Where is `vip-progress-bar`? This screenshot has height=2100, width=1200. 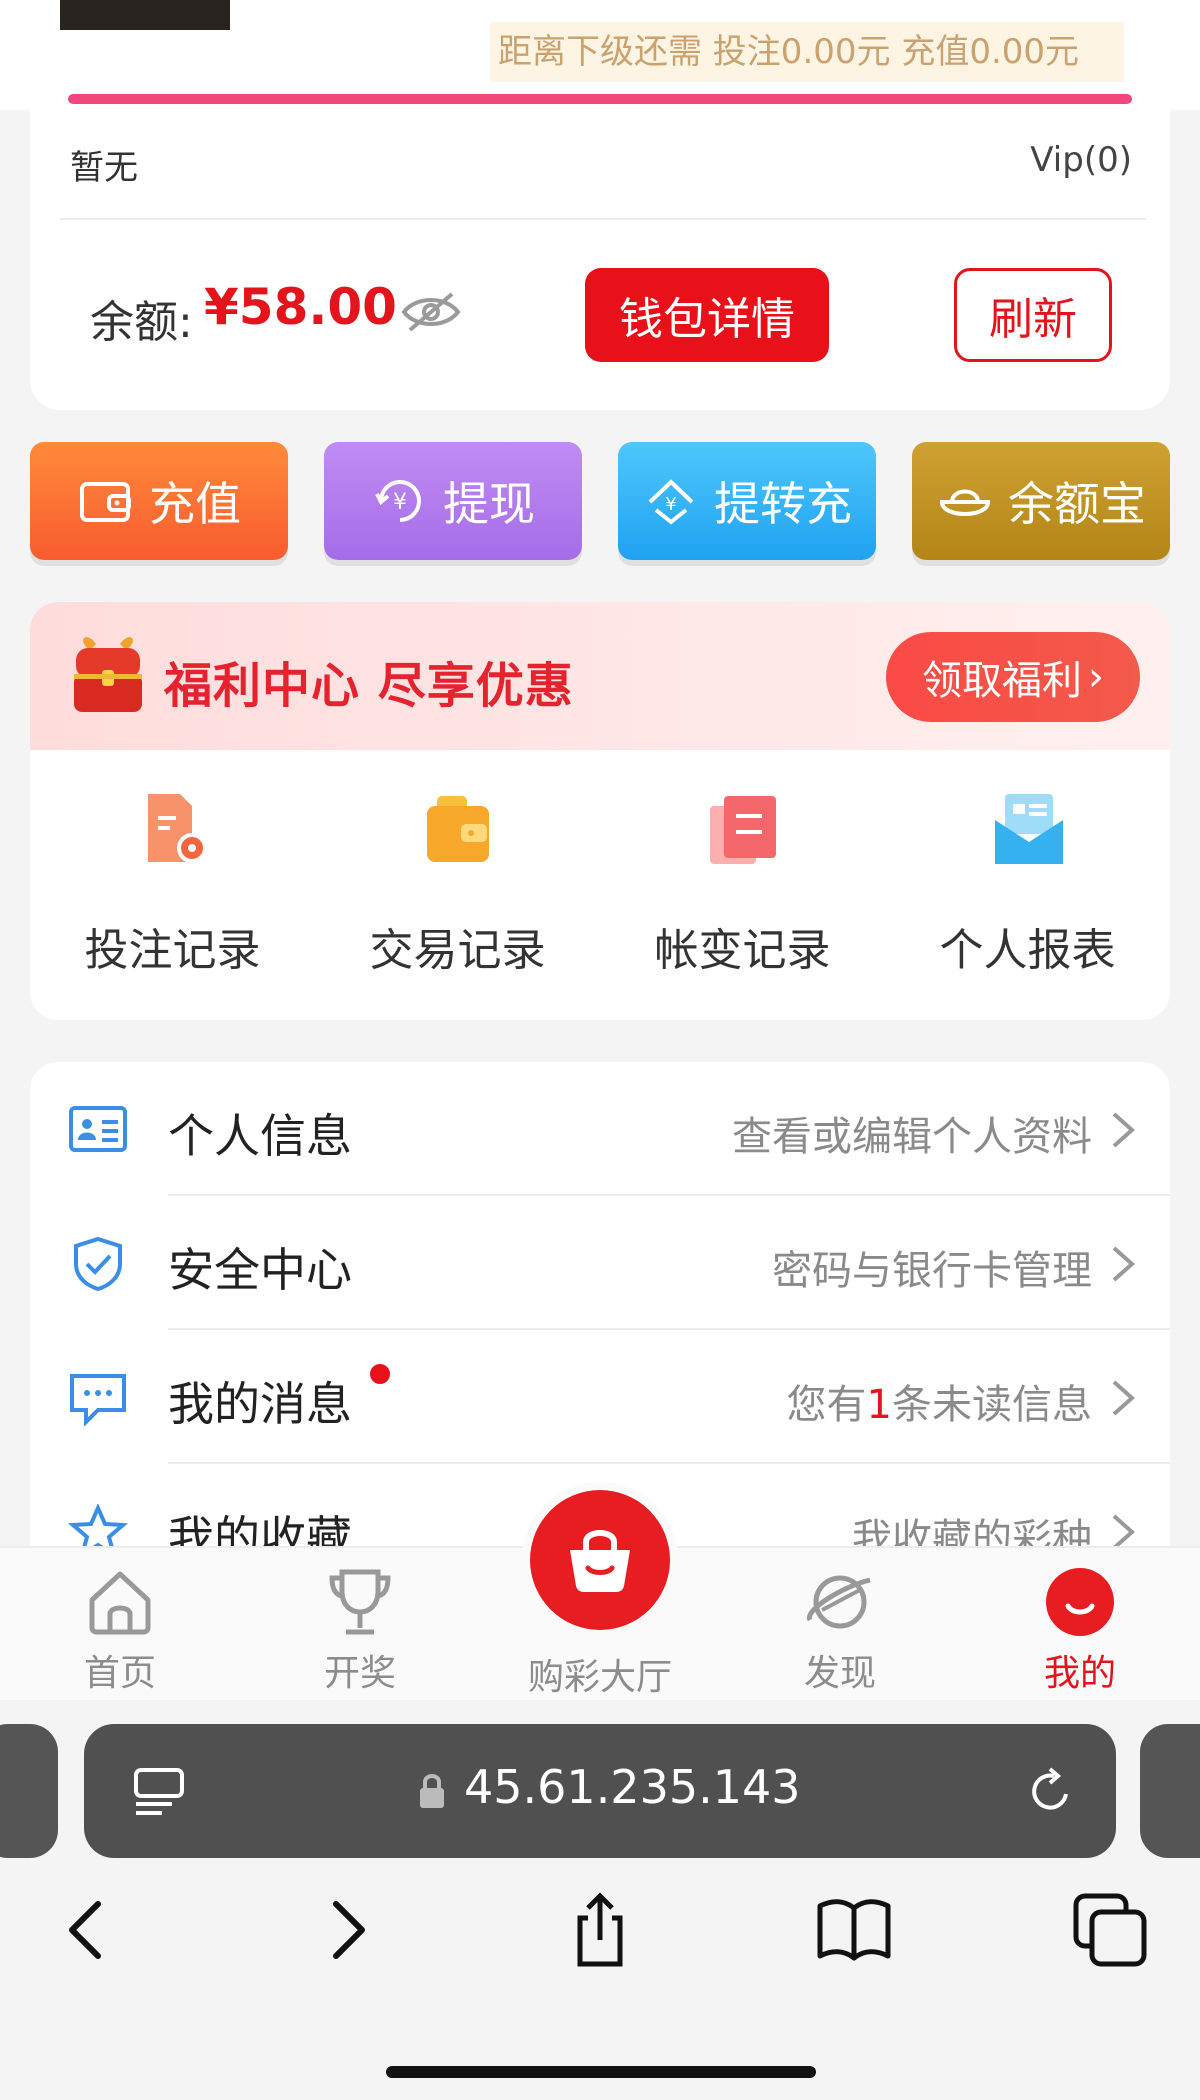 vip-progress-bar is located at coordinates (600, 99).